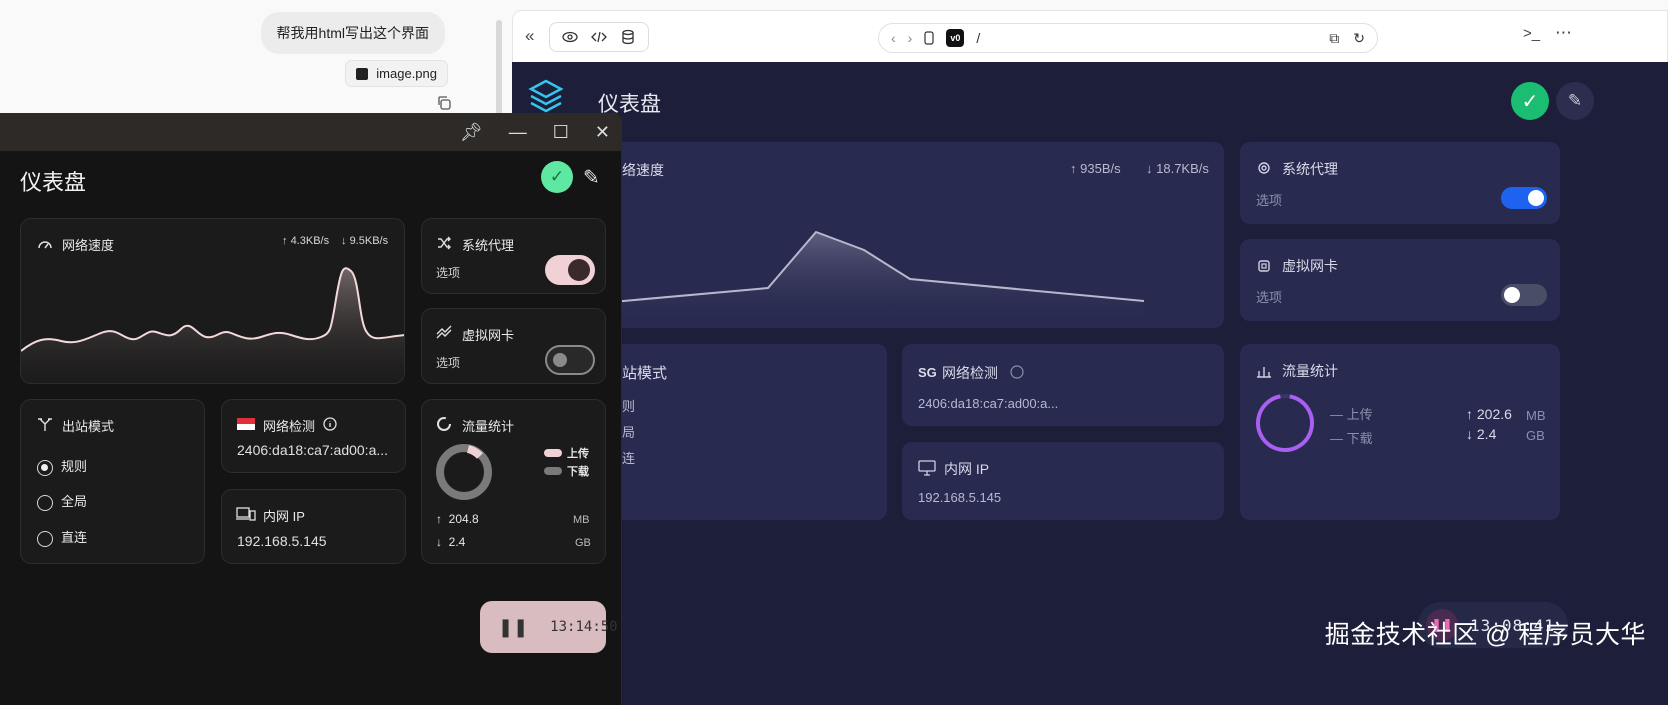 The height and width of the screenshot is (705, 1668). Describe the element at coordinates (444, 424) in the screenshot. I see `donut-chart-icon` at that location.